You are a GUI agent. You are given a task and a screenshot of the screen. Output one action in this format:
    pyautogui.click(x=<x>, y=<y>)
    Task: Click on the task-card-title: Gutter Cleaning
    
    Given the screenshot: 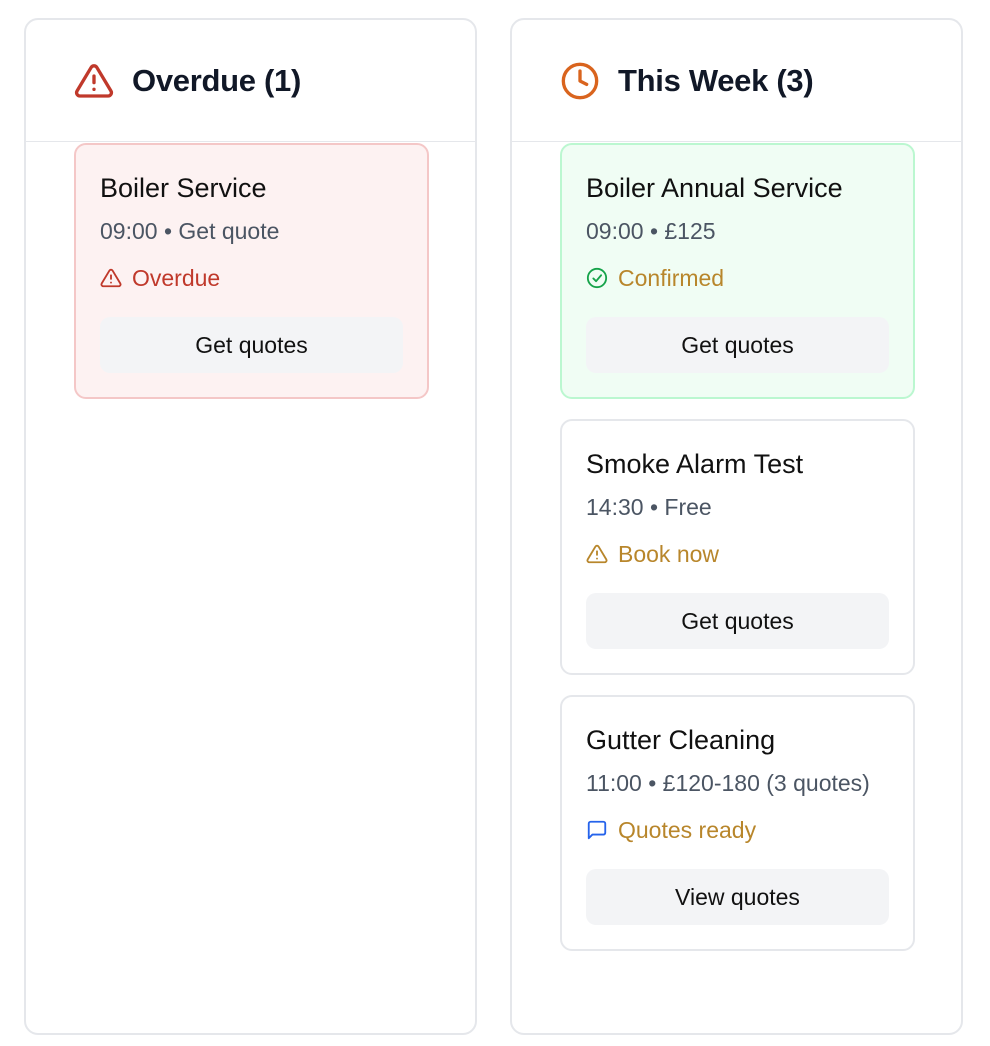 What is the action you would take?
    pyautogui.click(x=681, y=740)
    